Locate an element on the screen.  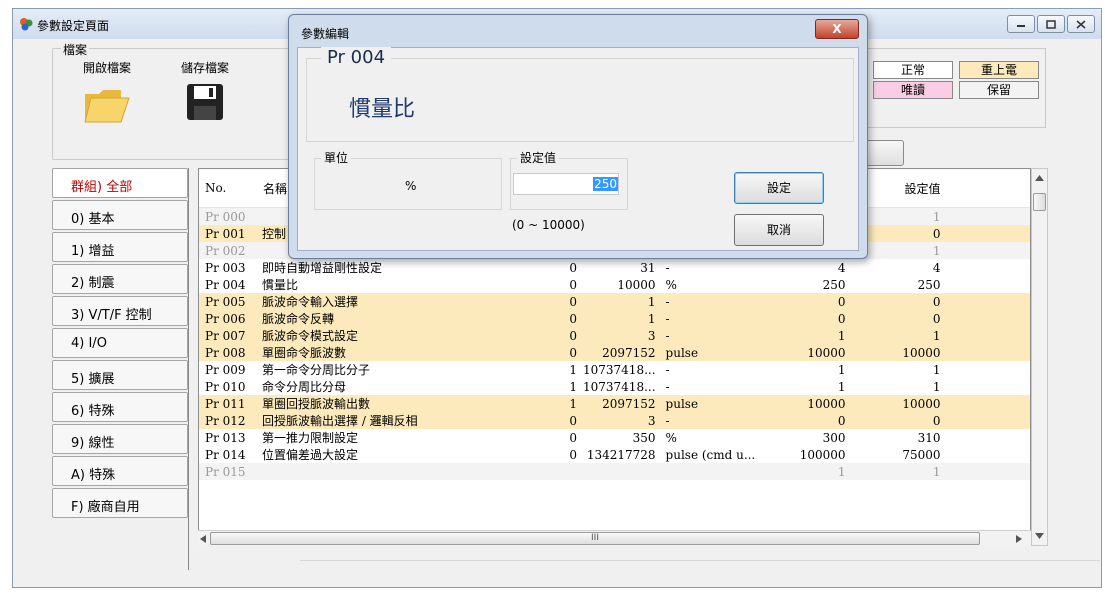
floppy-disk-icon is located at coordinates (205, 102).